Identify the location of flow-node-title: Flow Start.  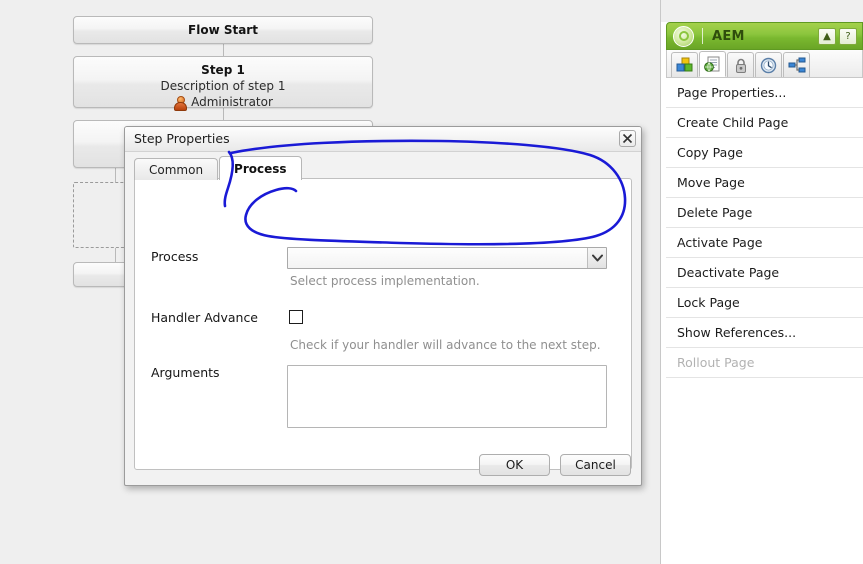
(223, 30).